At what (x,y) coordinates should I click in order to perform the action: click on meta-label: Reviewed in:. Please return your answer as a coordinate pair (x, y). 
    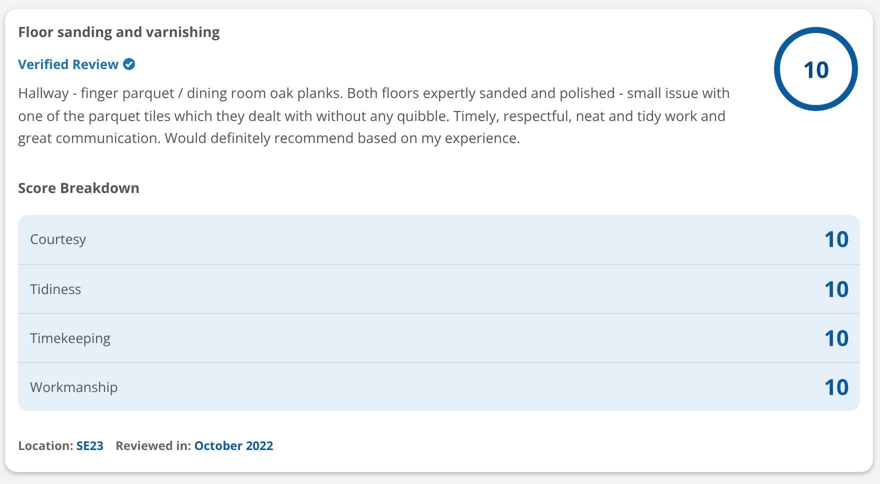
    Looking at the image, I should click on (153, 445).